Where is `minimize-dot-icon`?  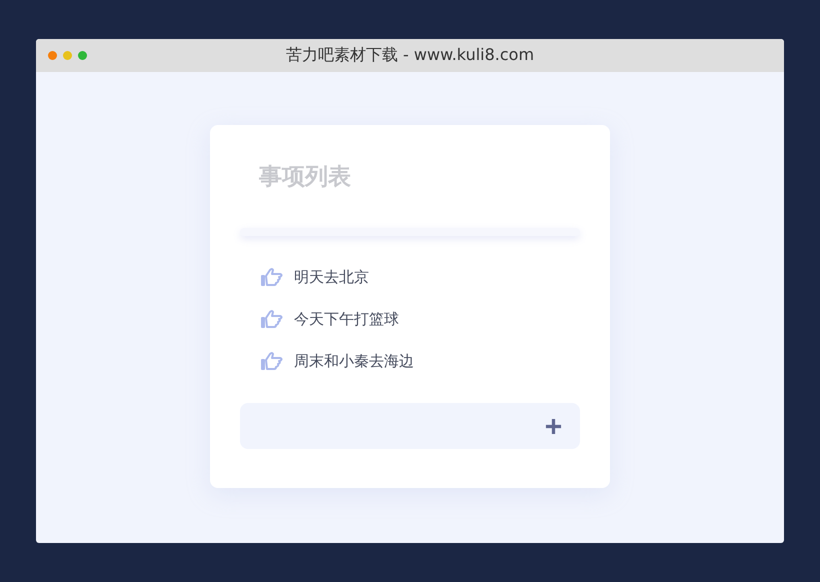 minimize-dot-icon is located at coordinates (67, 55).